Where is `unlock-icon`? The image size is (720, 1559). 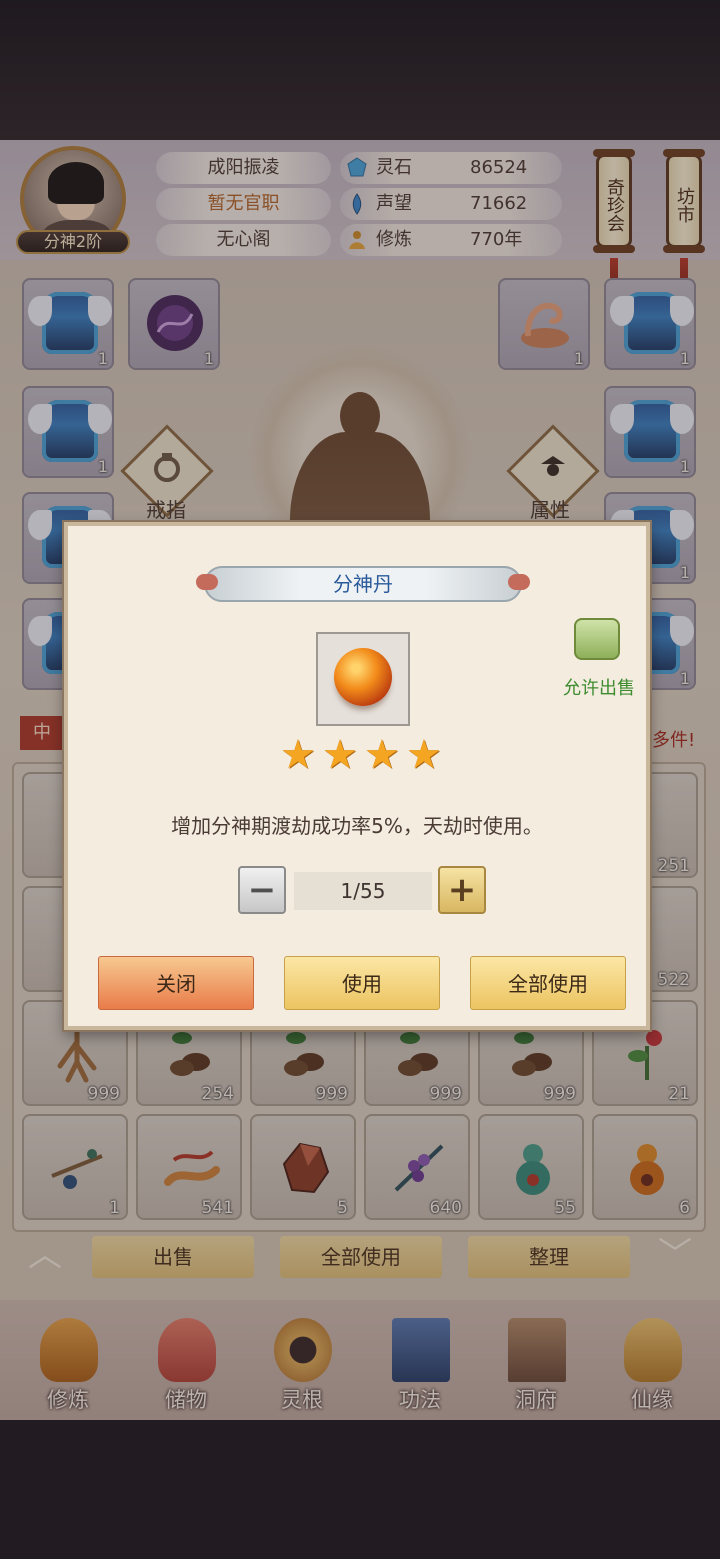 unlock-icon is located at coordinates (597, 639).